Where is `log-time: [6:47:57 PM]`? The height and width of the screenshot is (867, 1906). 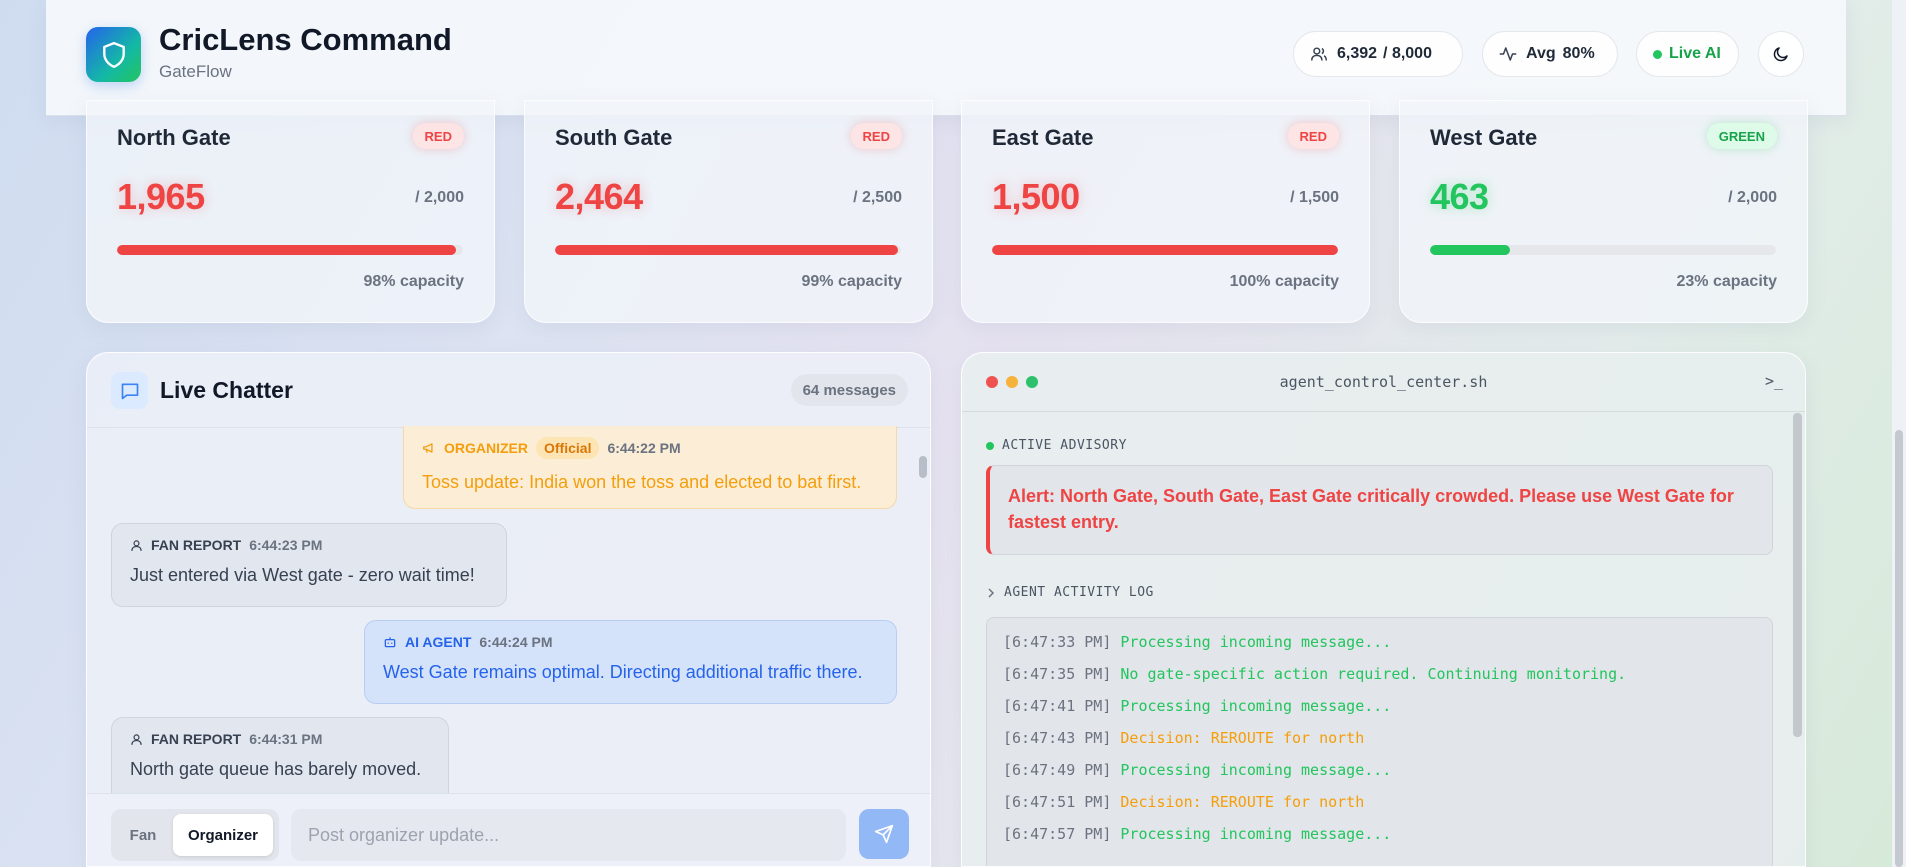 log-time: [6:47:57 PM] is located at coordinates (1057, 834).